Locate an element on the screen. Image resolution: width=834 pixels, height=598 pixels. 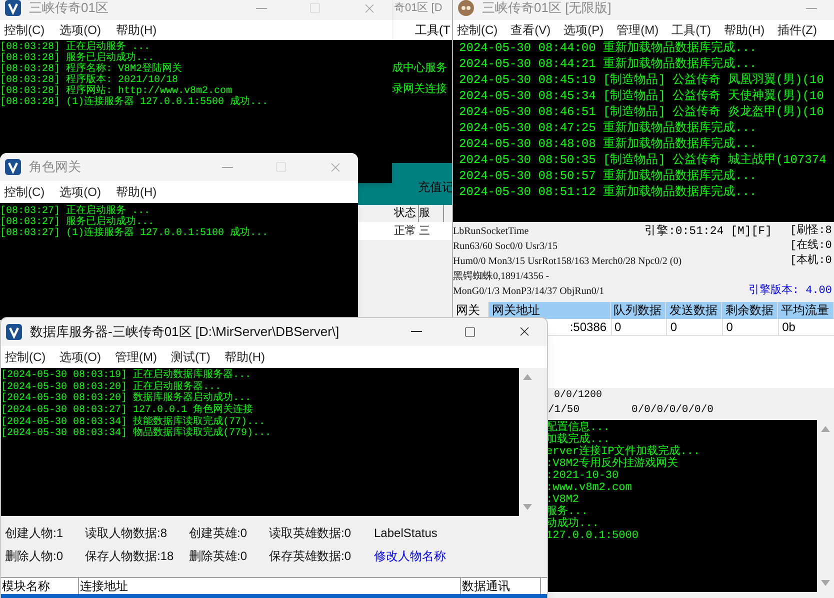
status-text: [在线:0 is located at coordinates (811, 246).